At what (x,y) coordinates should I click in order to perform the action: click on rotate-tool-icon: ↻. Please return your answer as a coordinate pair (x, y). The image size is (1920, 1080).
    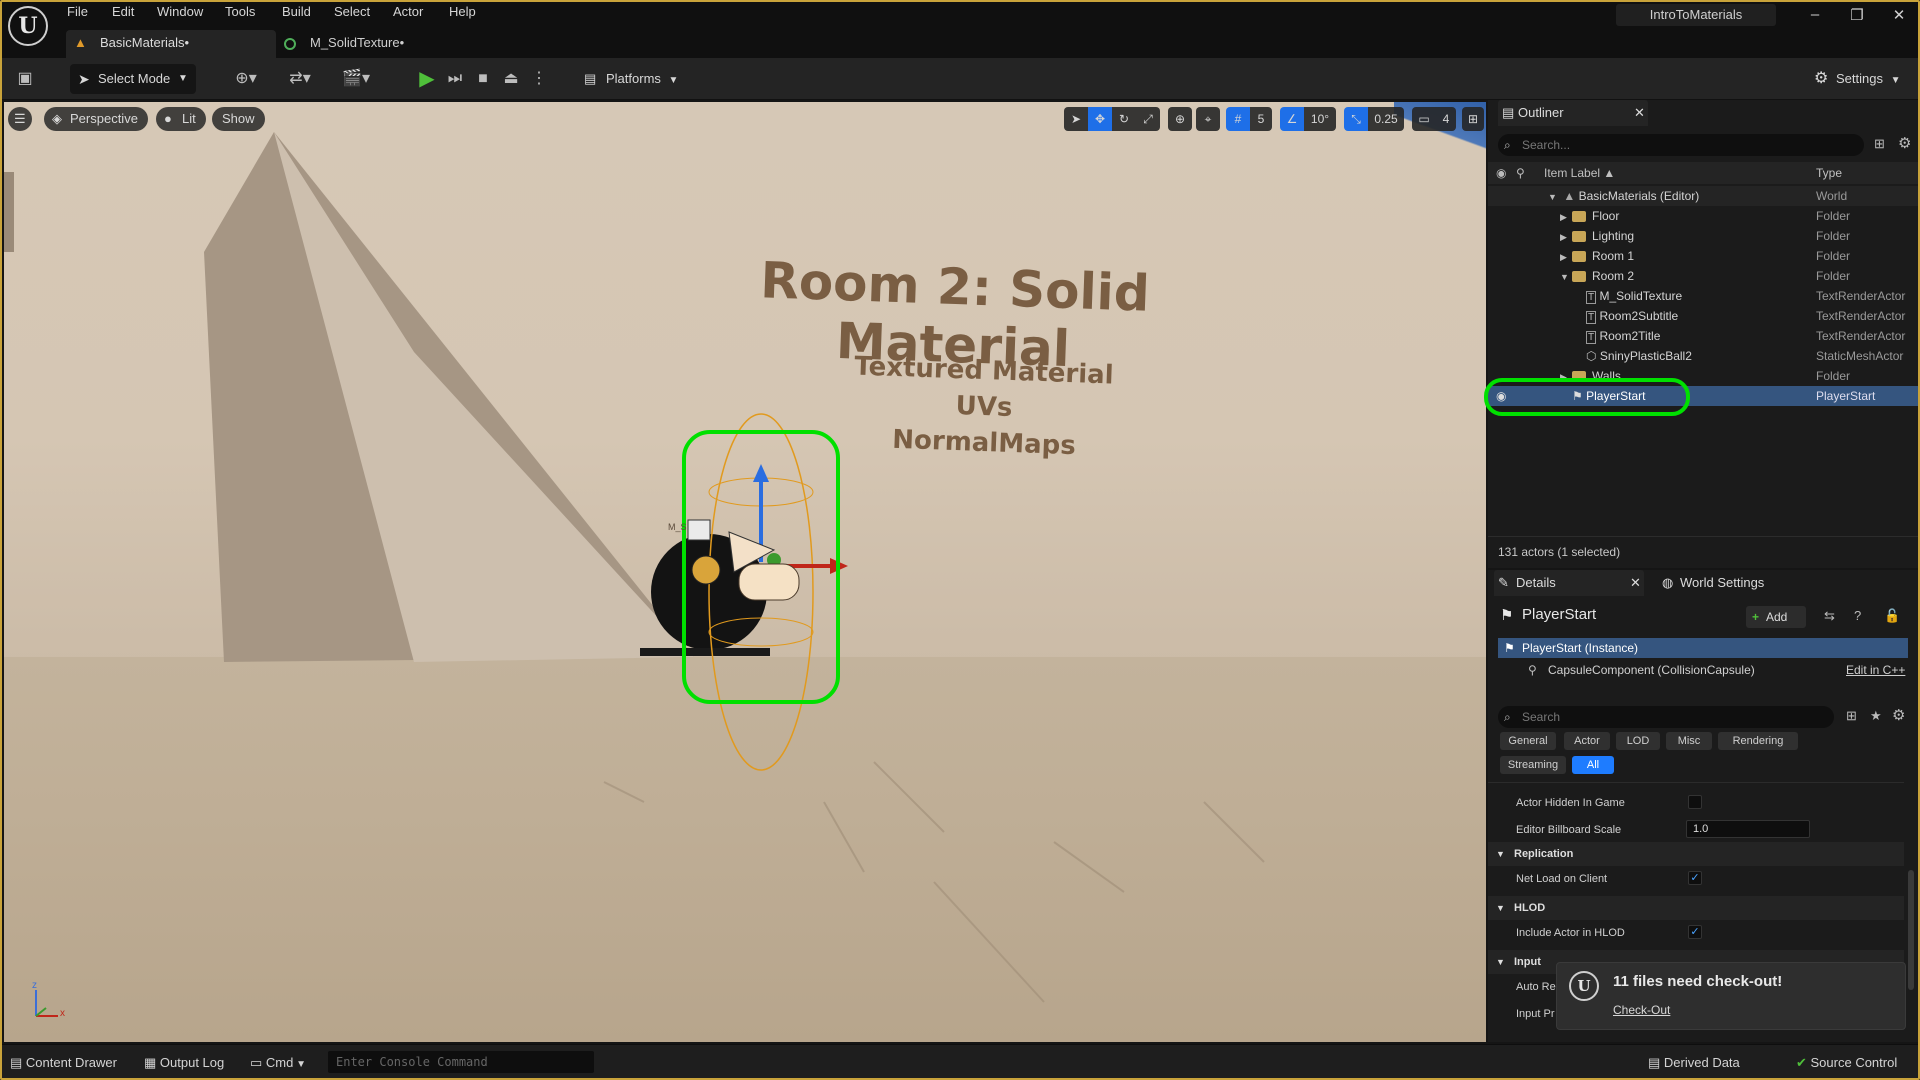
    Looking at the image, I should click on (1124, 119).